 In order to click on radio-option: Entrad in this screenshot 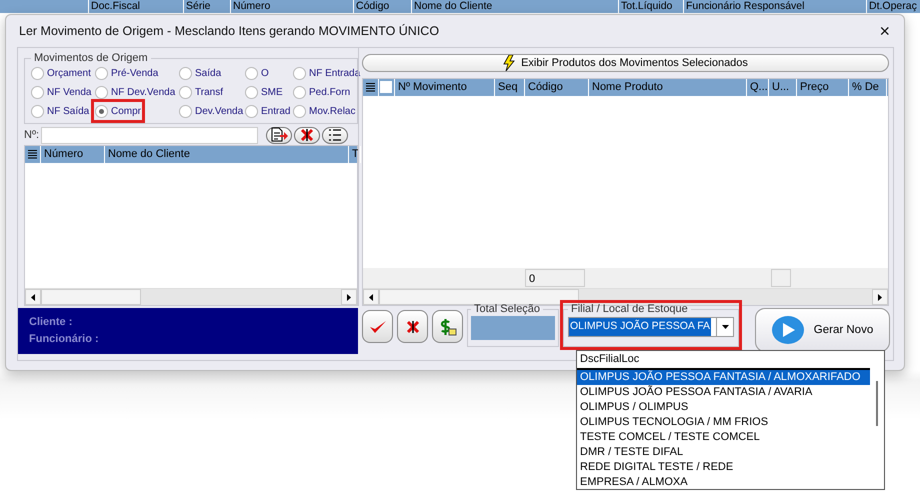, I will do `click(267, 111)`.